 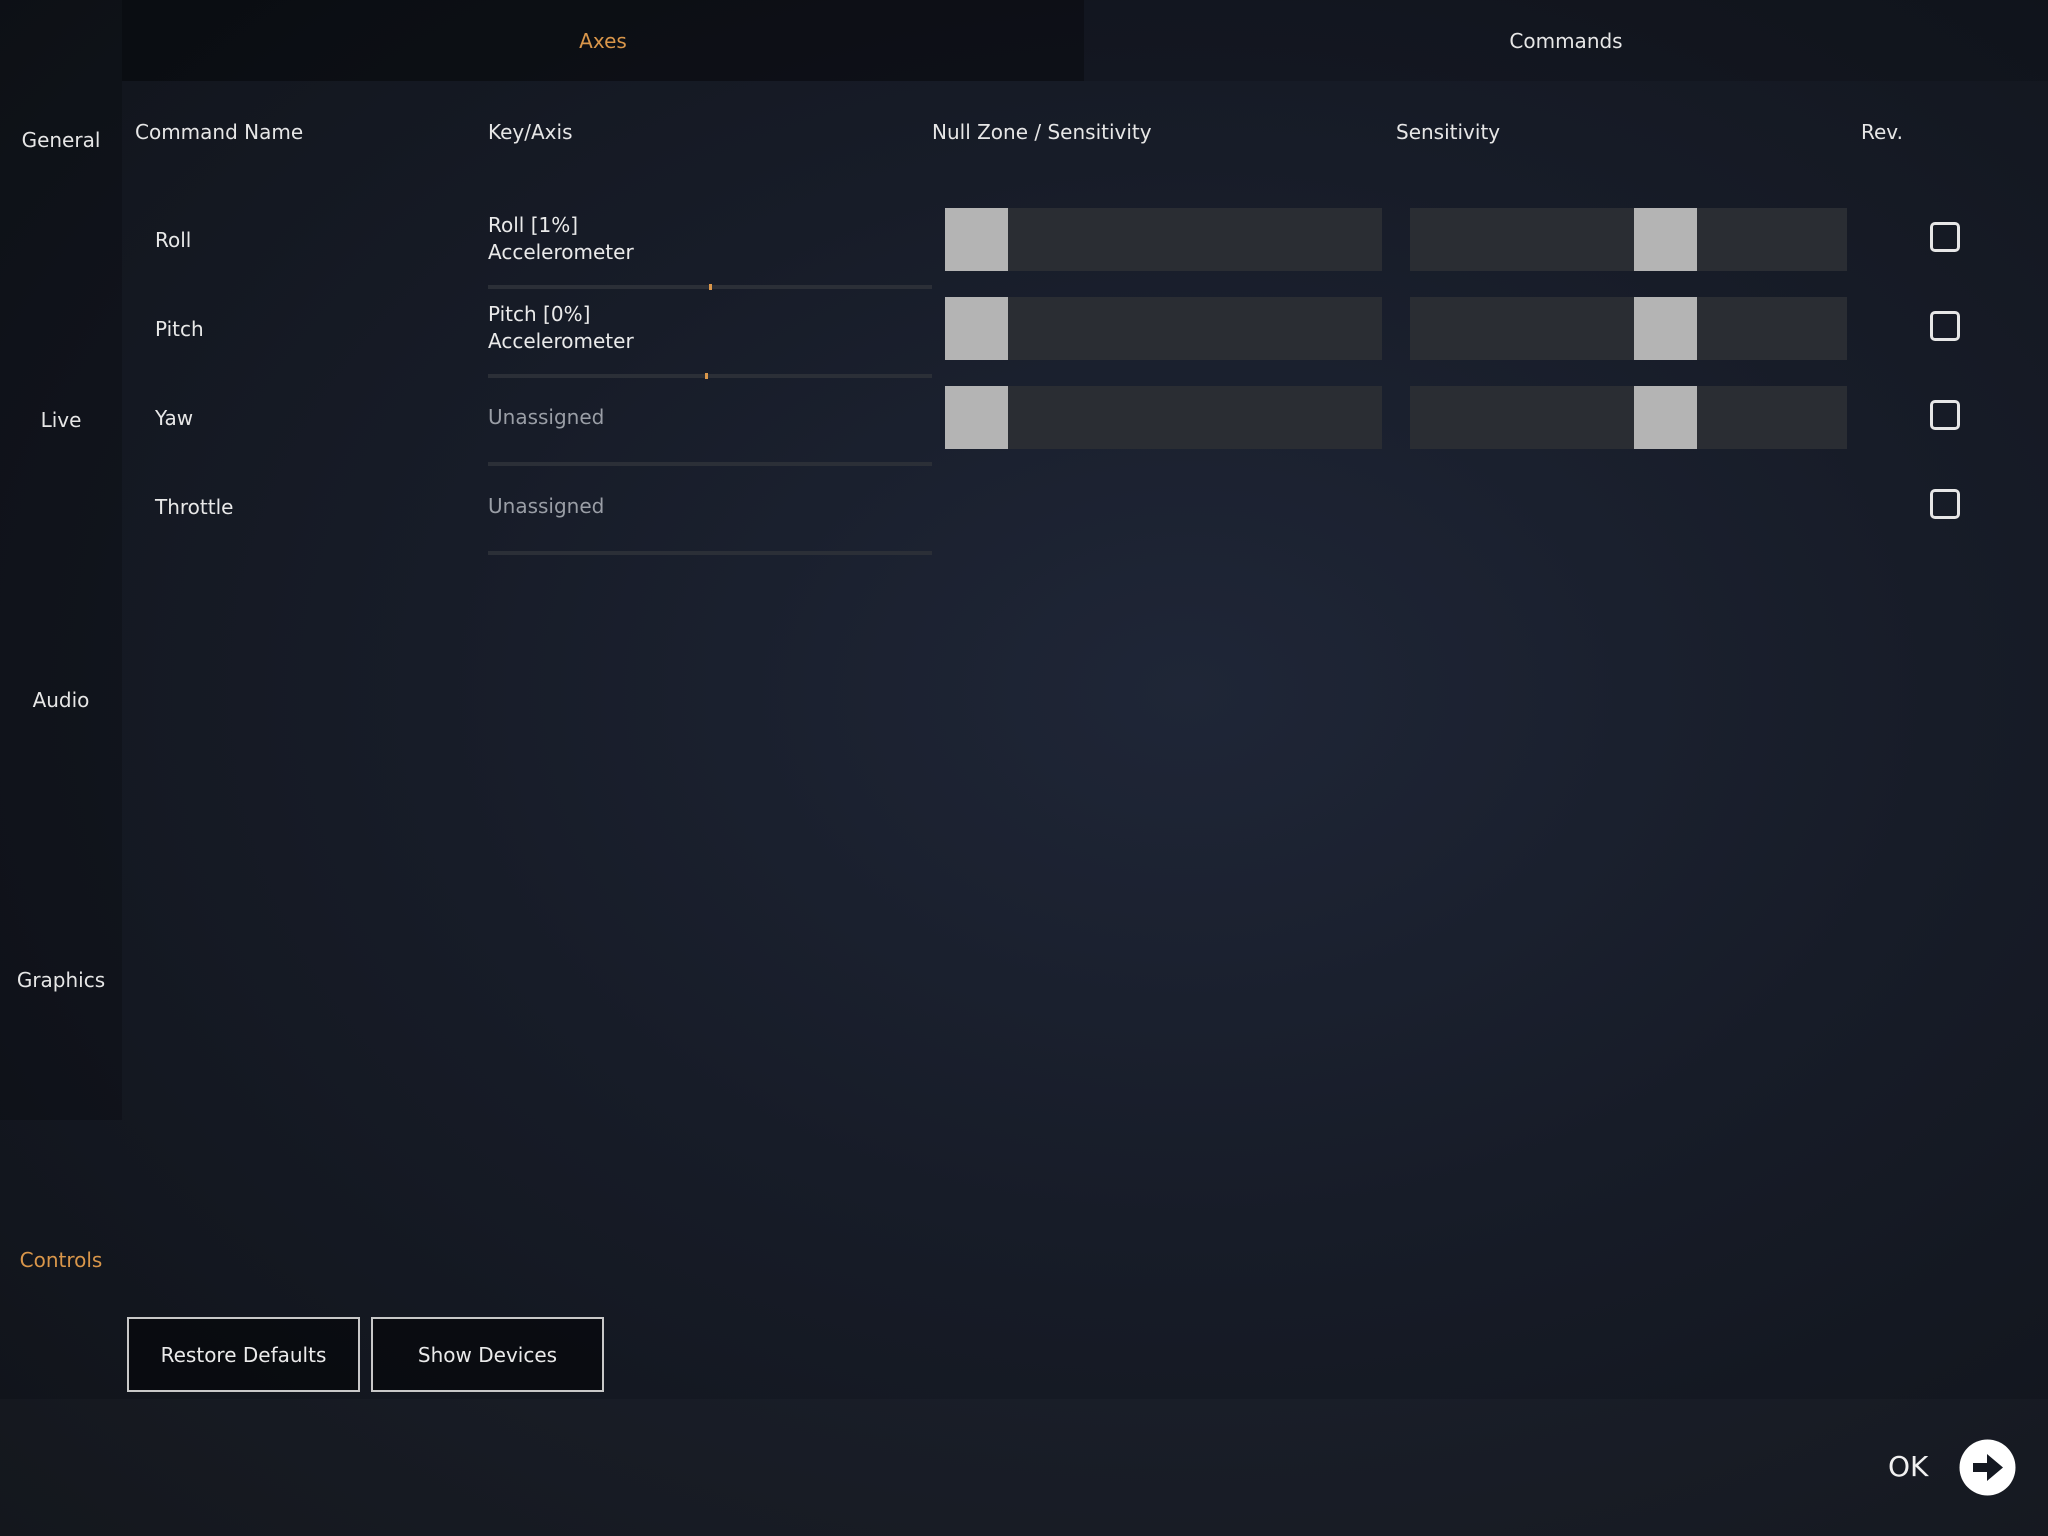 I want to click on tab-axes: Axes, so click(x=603, y=40).